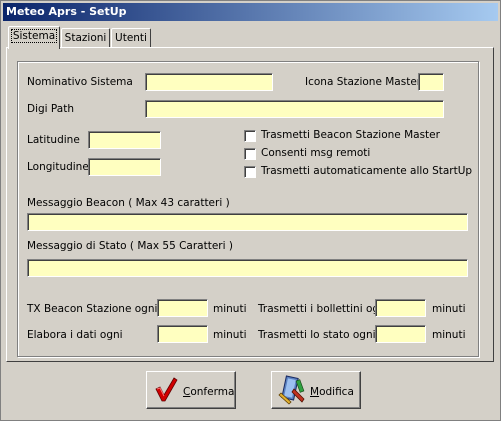 The image size is (501, 421). Describe the element at coordinates (53, 140) in the screenshot. I see `latitudine-label: Latitudine` at that location.